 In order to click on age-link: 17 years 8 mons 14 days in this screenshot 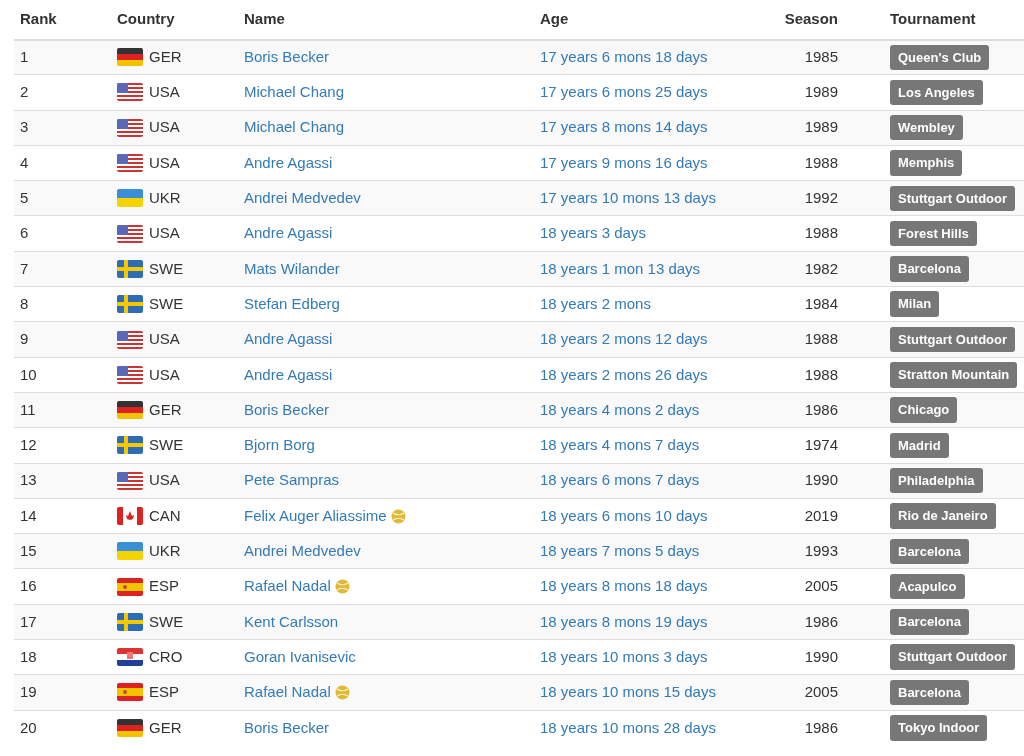, I will do `click(624, 127)`.